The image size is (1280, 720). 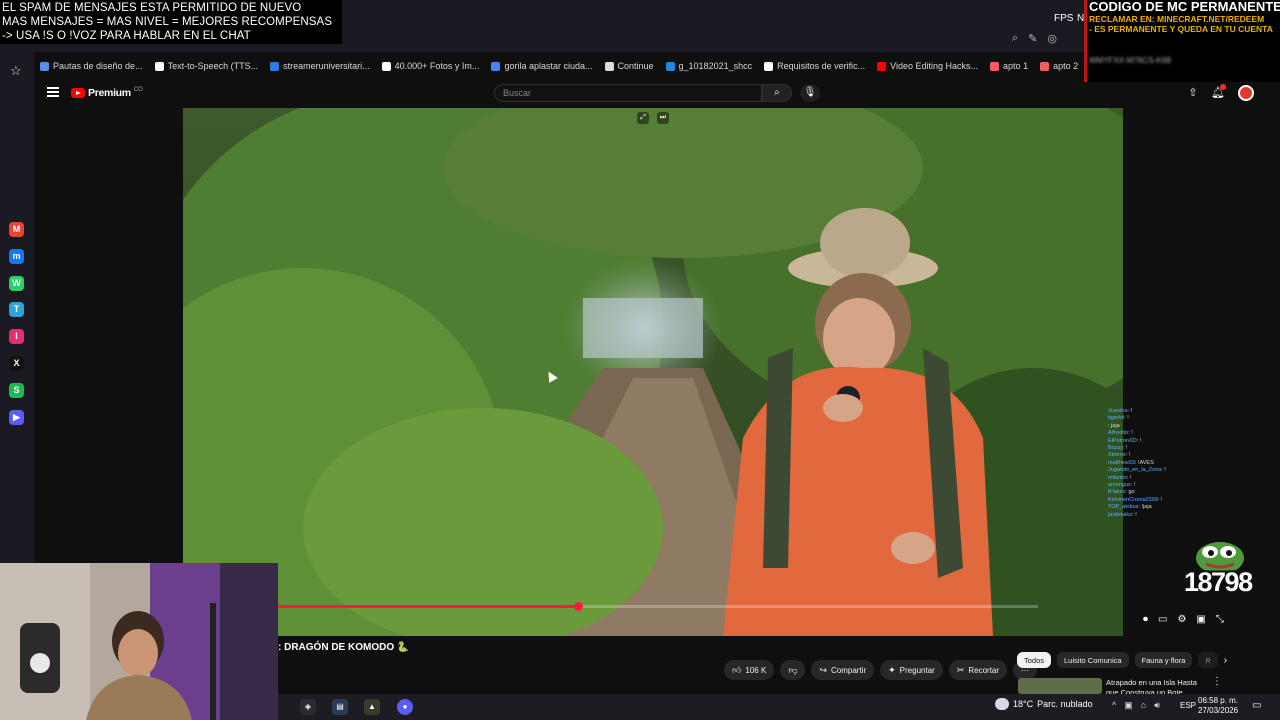 I want to click on chat-message: milanito: !, so click(x=1194, y=478).